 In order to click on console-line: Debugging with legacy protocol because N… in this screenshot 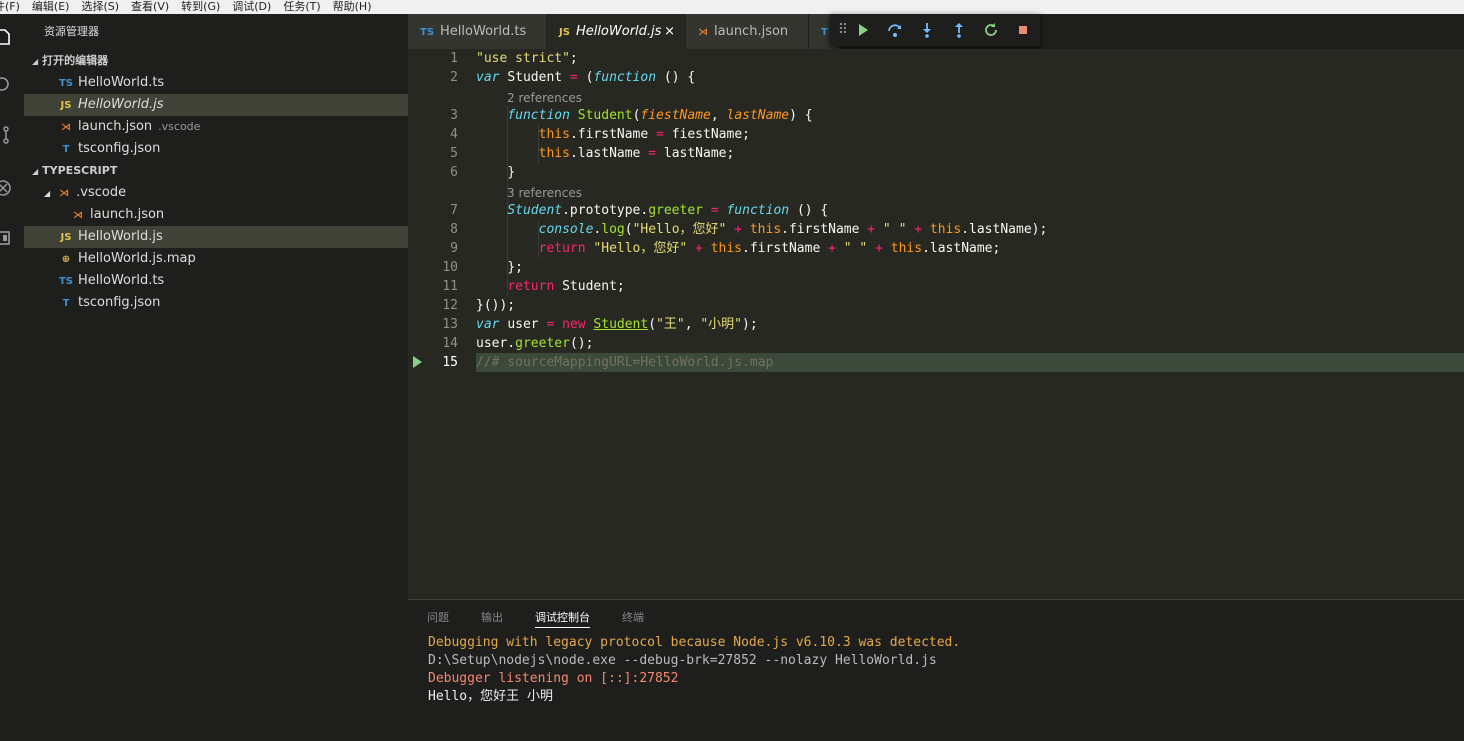, I will do `click(694, 642)`.